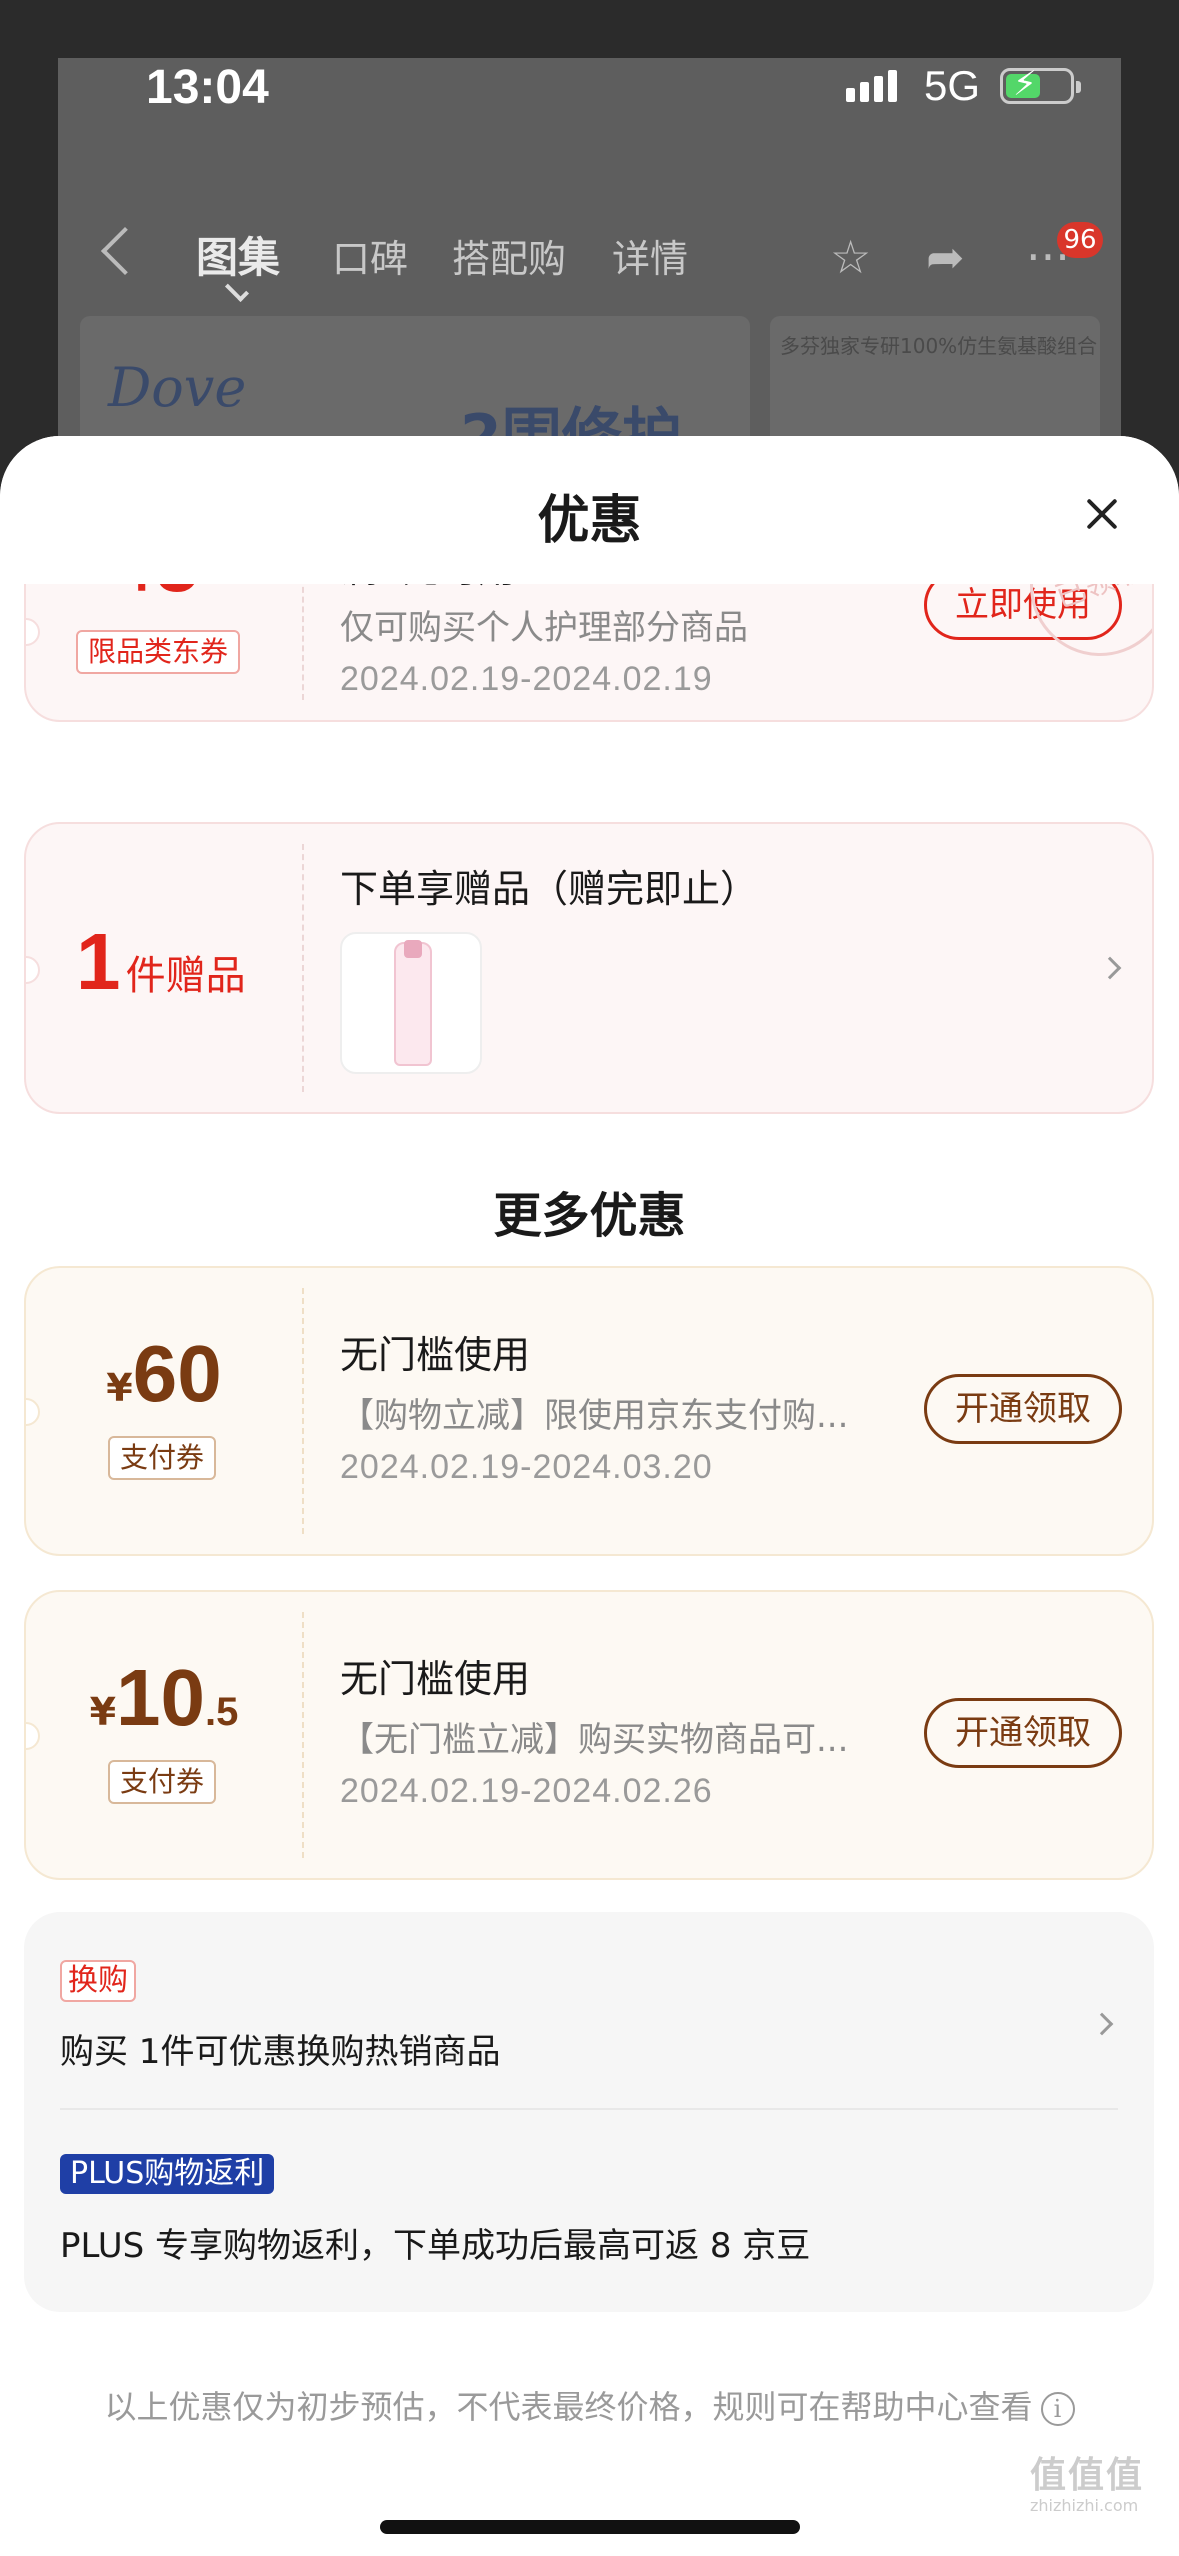 The image size is (1179, 2556). What do you see at coordinates (945, 257) in the screenshot?
I see `share-icon: ➦` at bounding box center [945, 257].